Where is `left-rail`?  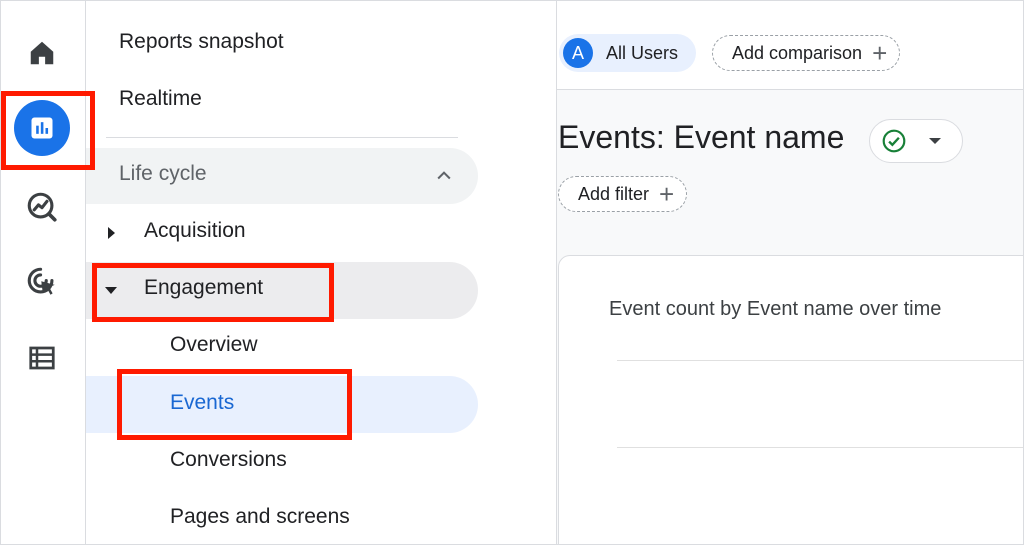
left-rail is located at coordinates (43, 272).